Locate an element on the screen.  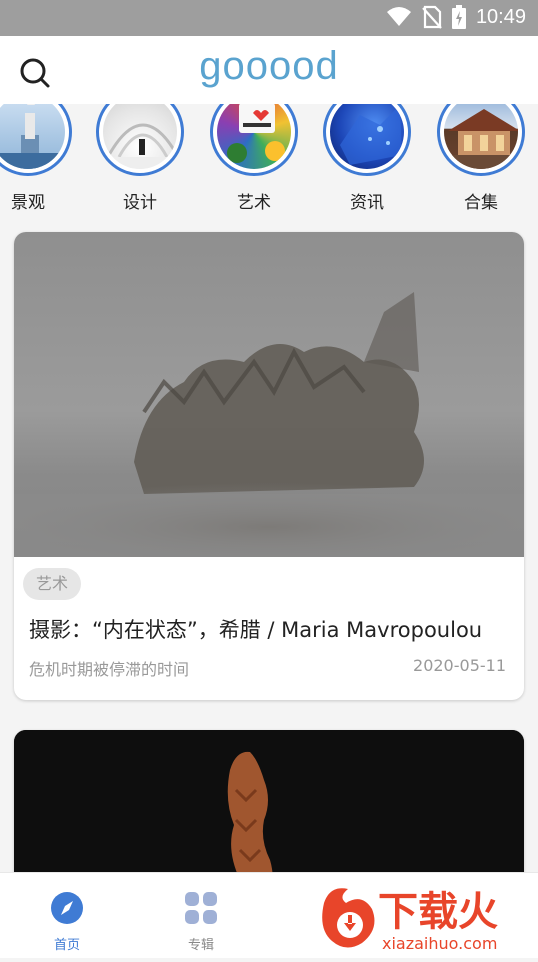
category-collection: 合集 is located at coordinates (481, 158).